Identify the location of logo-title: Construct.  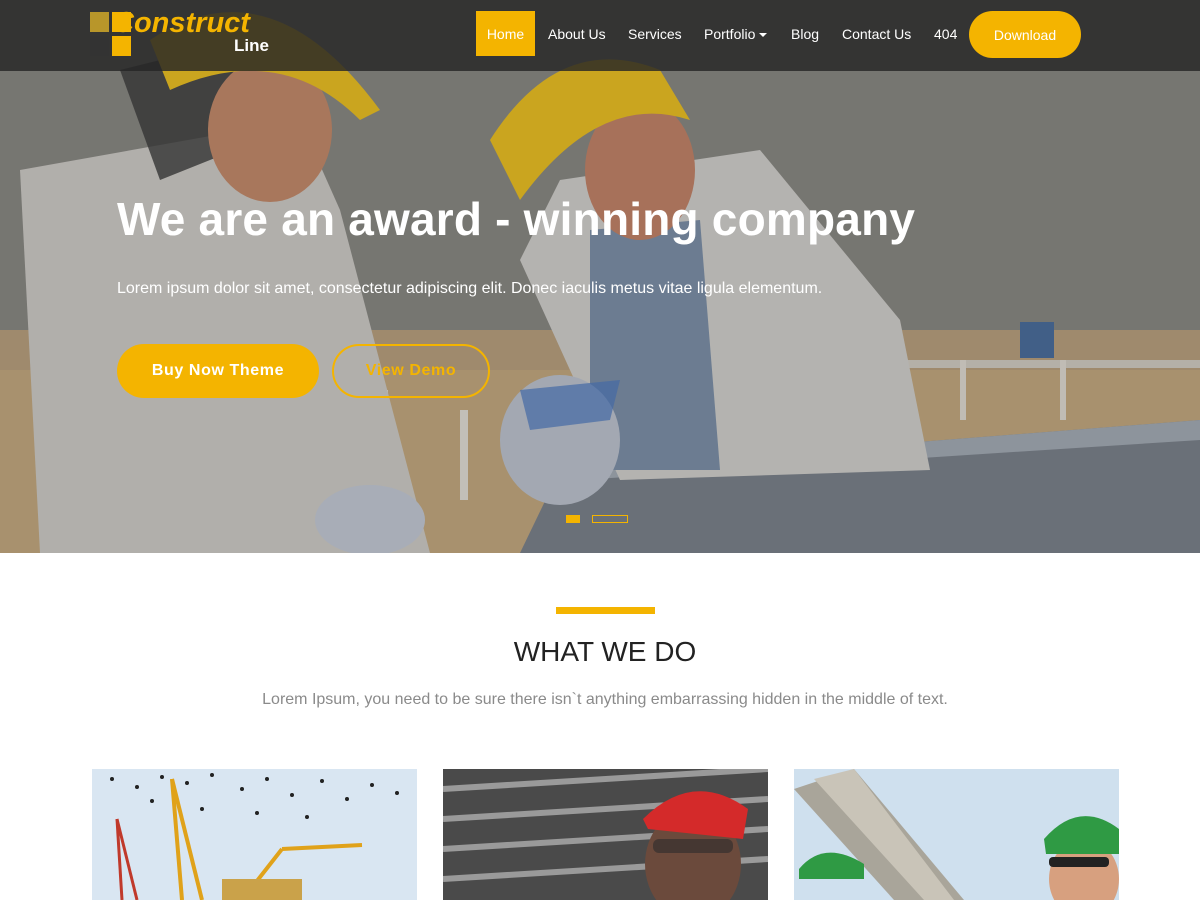
(181, 23).